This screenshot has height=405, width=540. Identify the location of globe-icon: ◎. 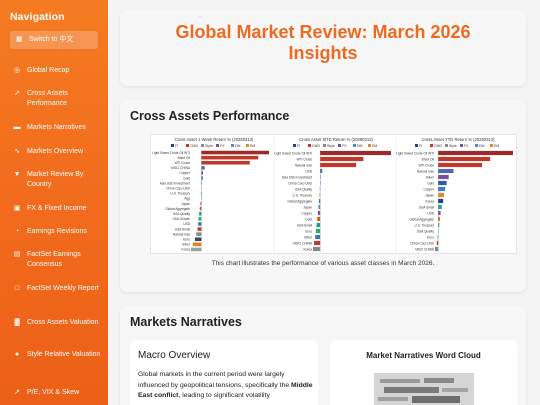
(17, 70).